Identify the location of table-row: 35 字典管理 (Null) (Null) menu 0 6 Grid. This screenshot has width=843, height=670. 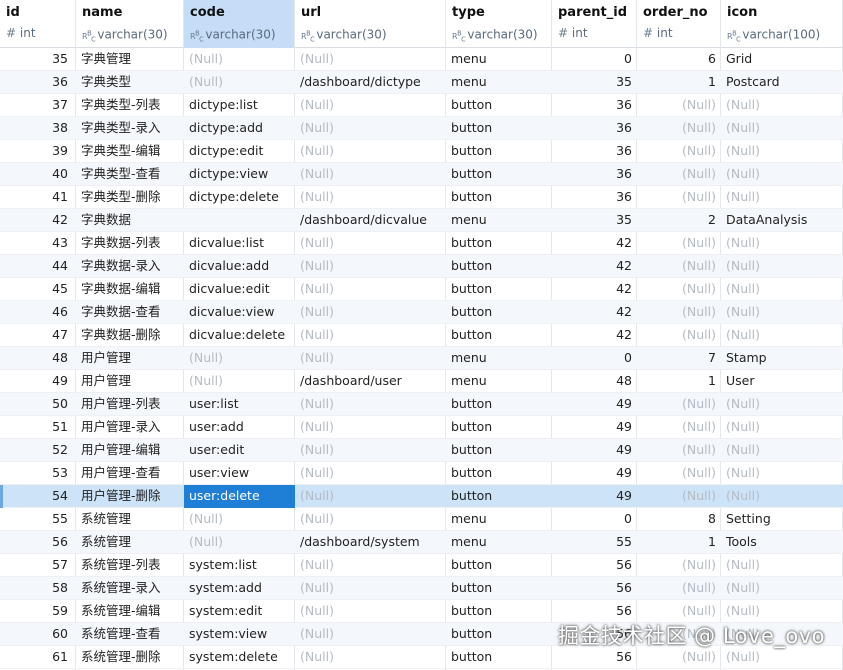
(421, 59).